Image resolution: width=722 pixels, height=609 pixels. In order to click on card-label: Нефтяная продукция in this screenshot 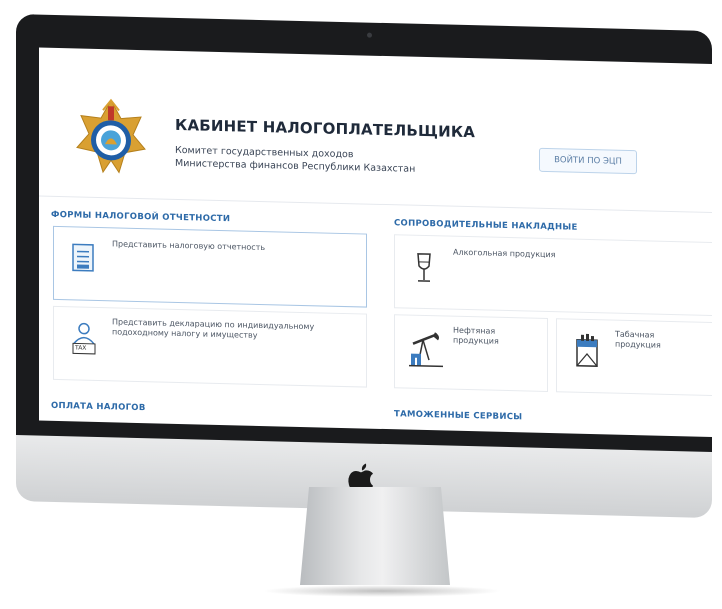, I will do `click(476, 336)`.